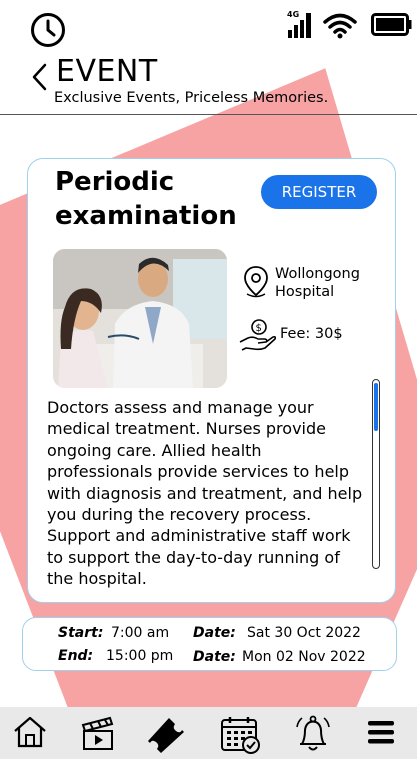  I want to click on wifi-icon, so click(340, 26).